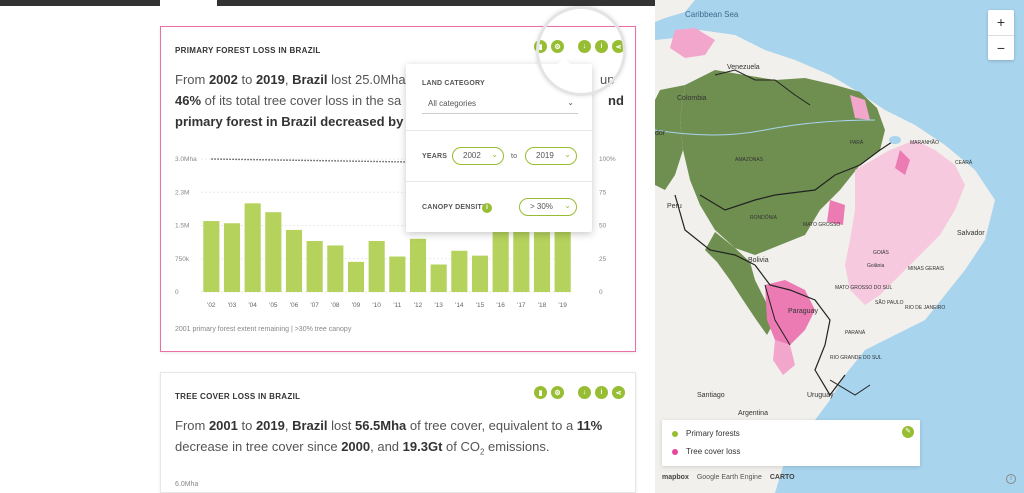 This screenshot has width=1024, height=493. What do you see at coordinates (601, 392) in the screenshot?
I see `info-icon: i` at bounding box center [601, 392].